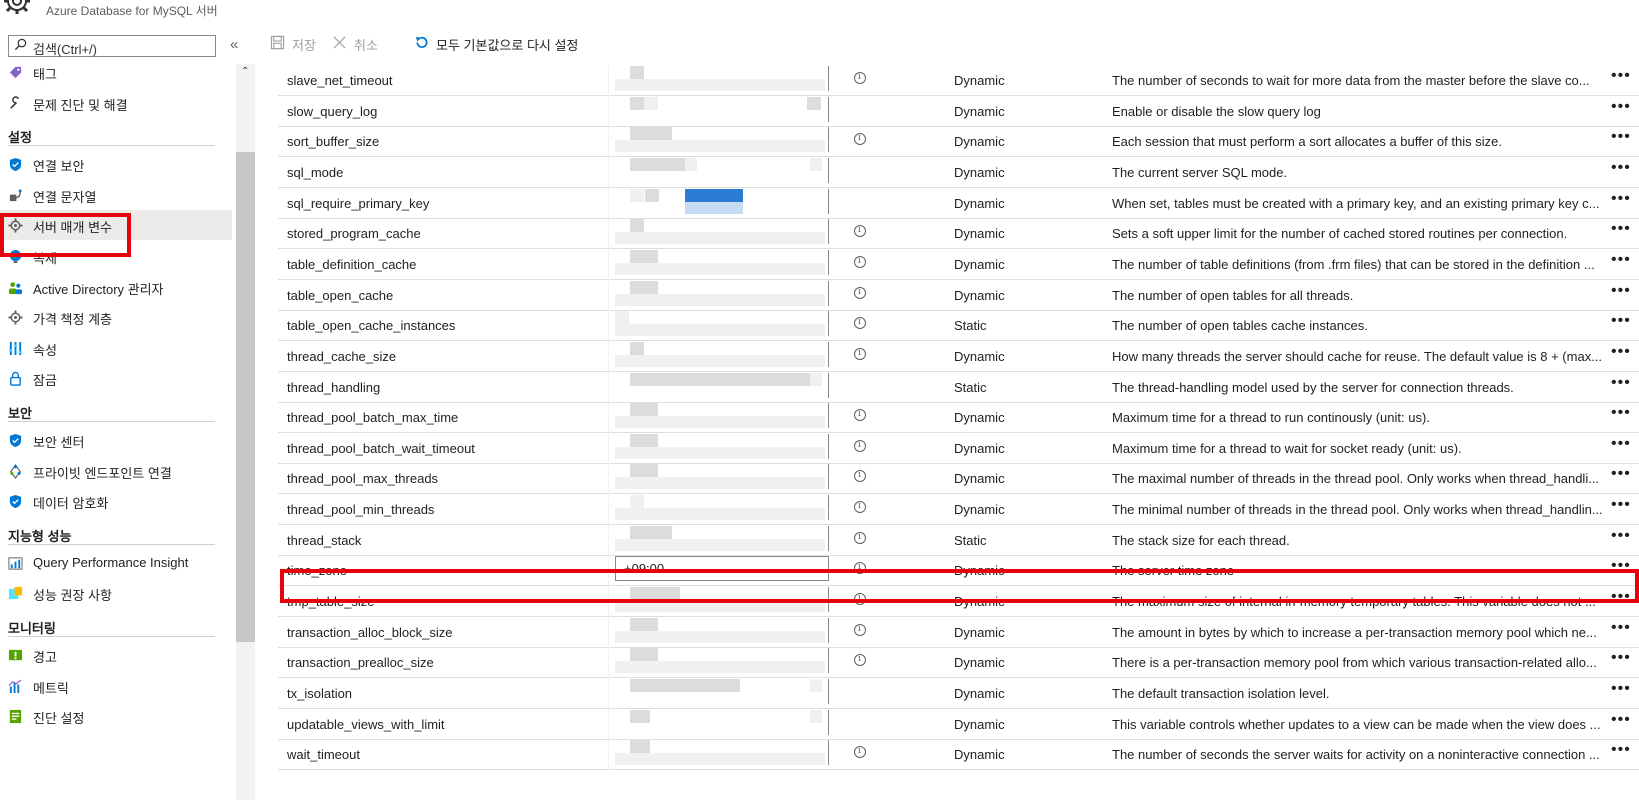 Image resolution: width=1639 pixels, height=800 pixels. What do you see at coordinates (80, 105) in the screenshot?
I see `sidebar-item-label: 문제 진단 및 해결` at bounding box center [80, 105].